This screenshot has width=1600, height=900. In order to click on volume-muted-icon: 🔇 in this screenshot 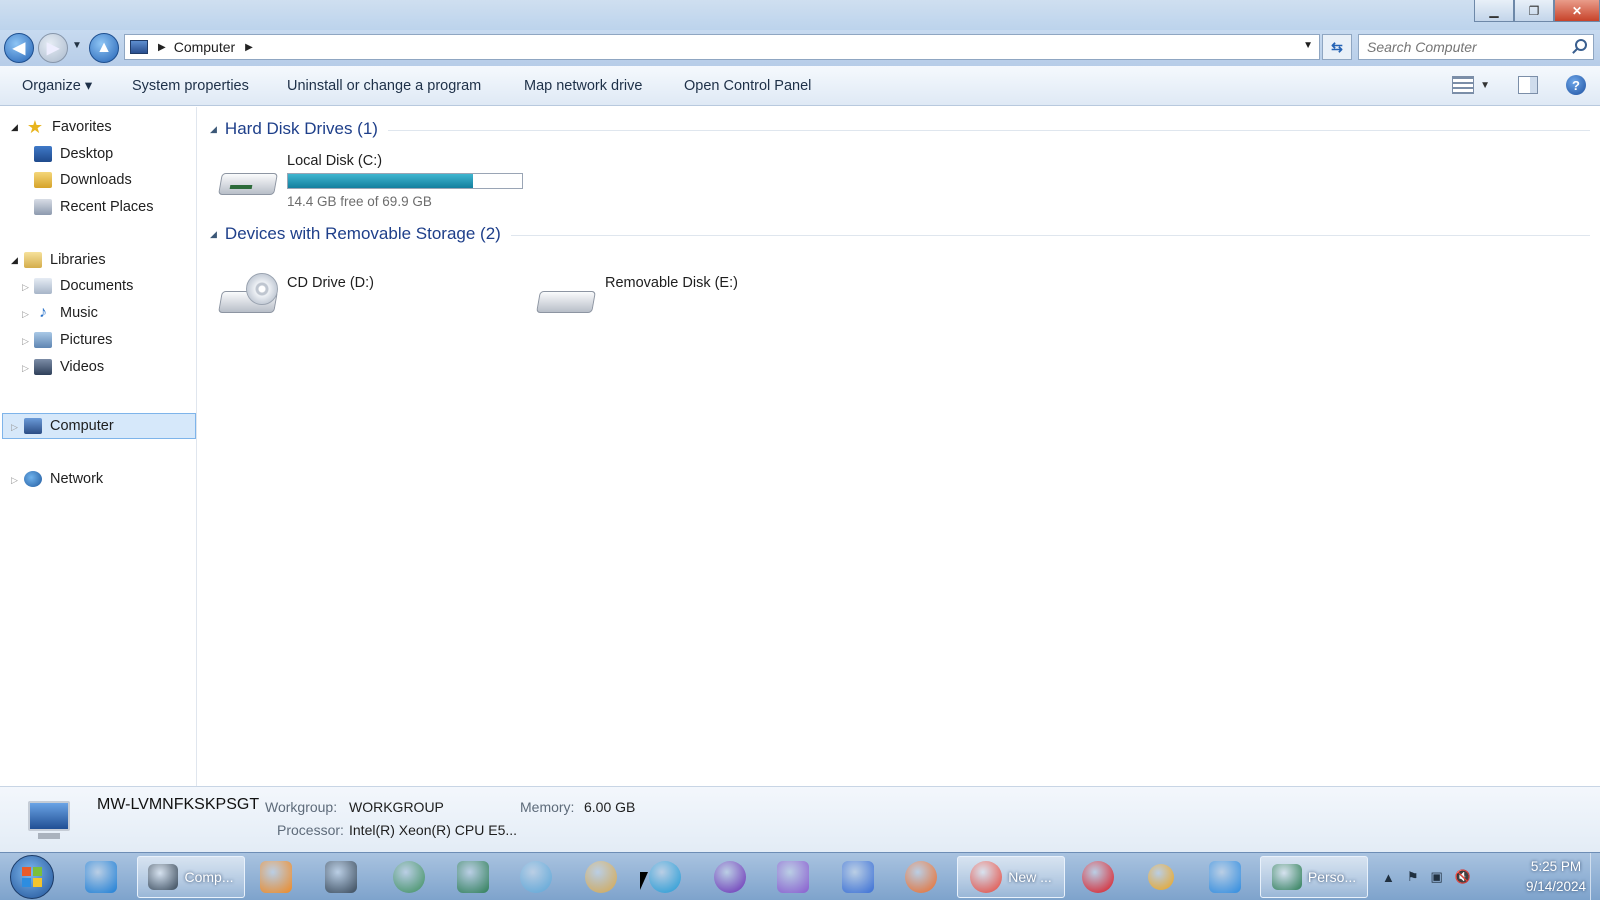, I will do `click(1463, 877)`.